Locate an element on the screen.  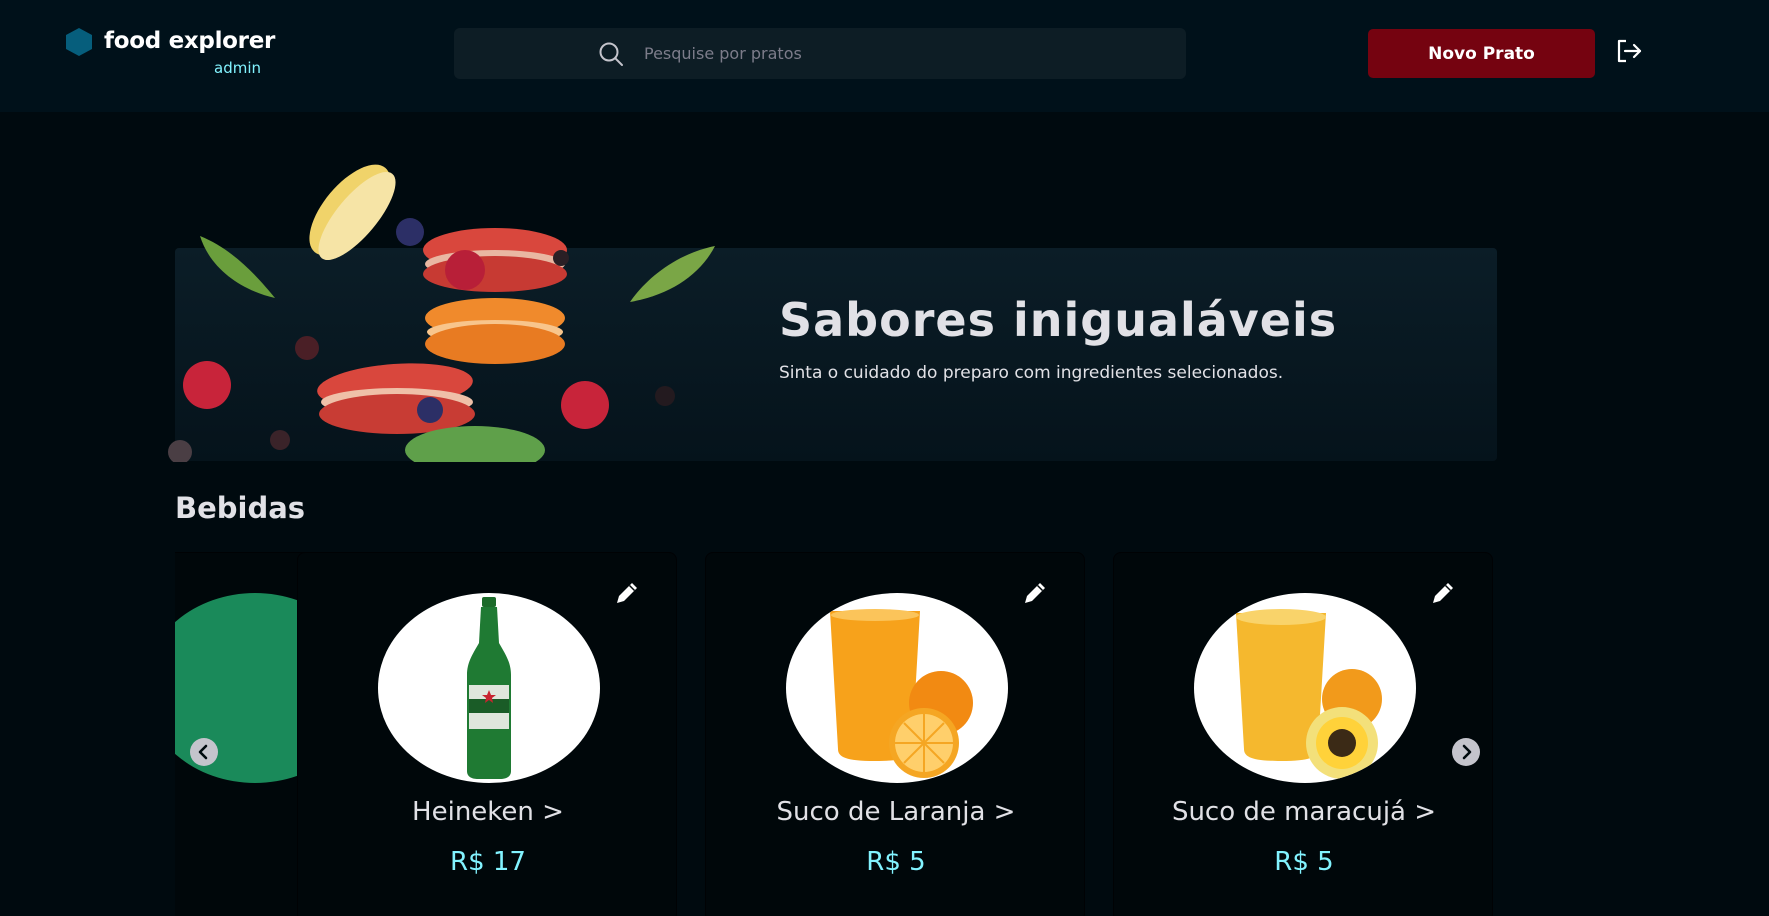
dish-price: R$ 17 is located at coordinates (488, 862).